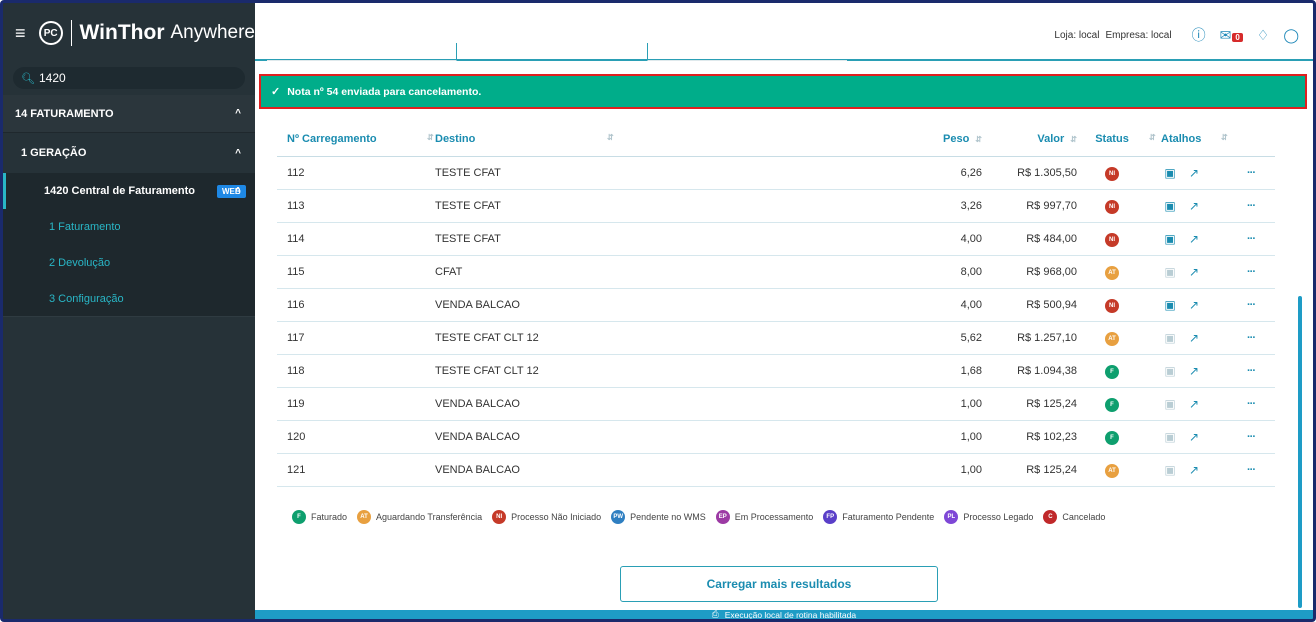 Image resolution: width=1316 pixels, height=622 pixels. What do you see at coordinates (296, 206) in the screenshot?
I see `cell-carregamento: 113` at bounding box center [296, 206].